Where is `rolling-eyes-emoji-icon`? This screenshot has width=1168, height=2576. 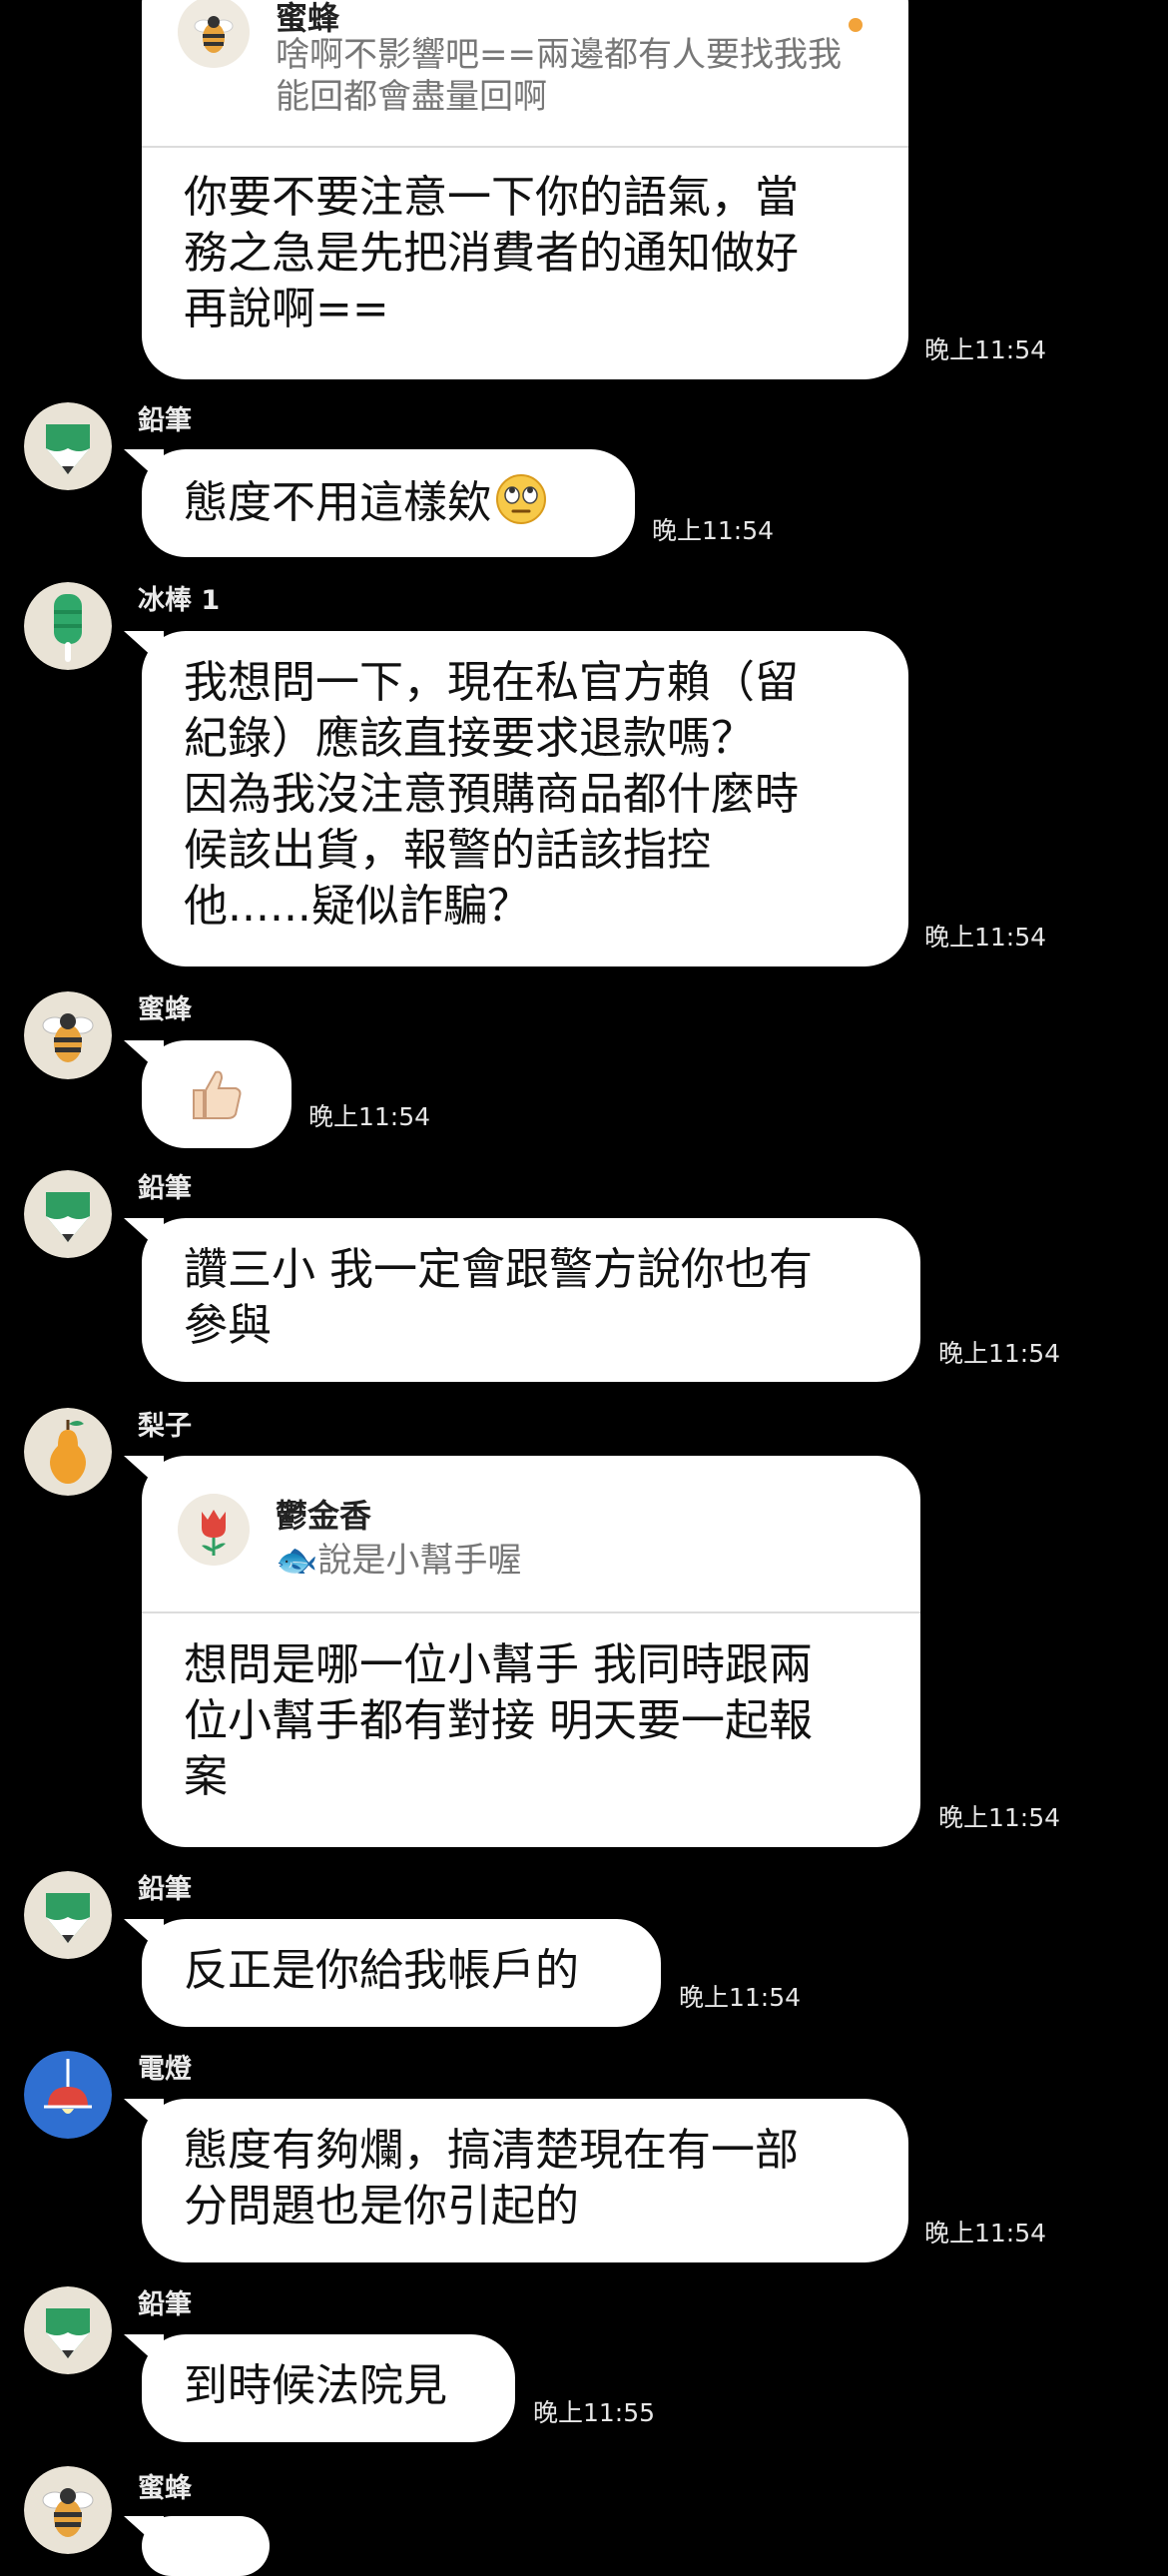 rolling-eyes-emoji-icon is located at coordinates (521, 499).